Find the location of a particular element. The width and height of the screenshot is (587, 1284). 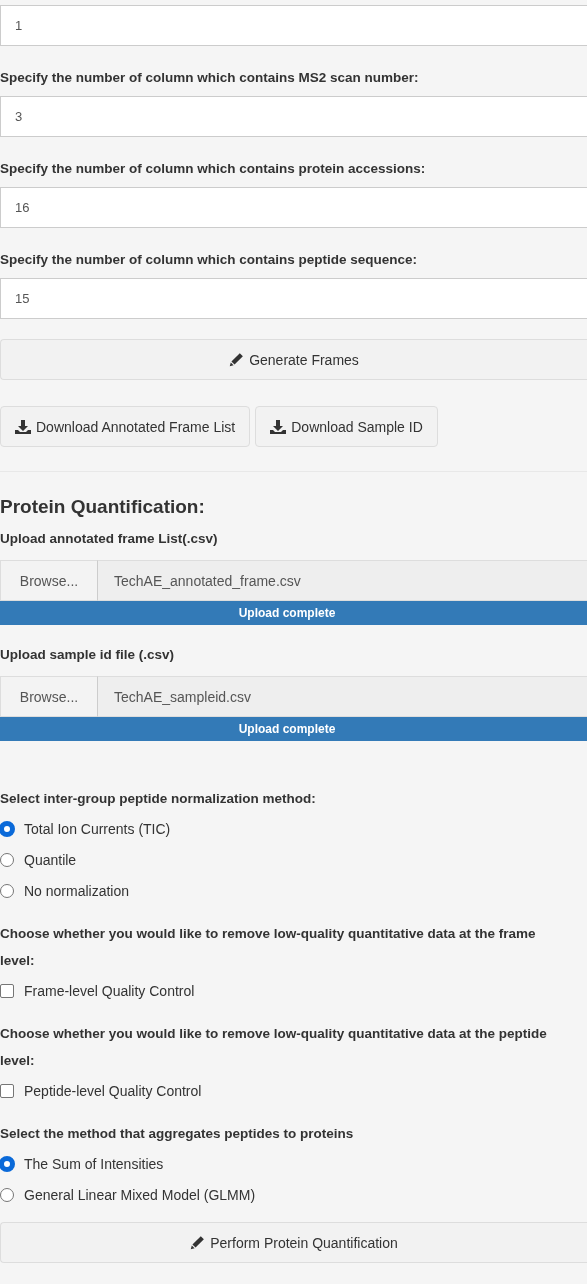

field-label: Choose whether you would like to remove low-quality quantitative data at the frame level: is located at coordinates (268, 947).